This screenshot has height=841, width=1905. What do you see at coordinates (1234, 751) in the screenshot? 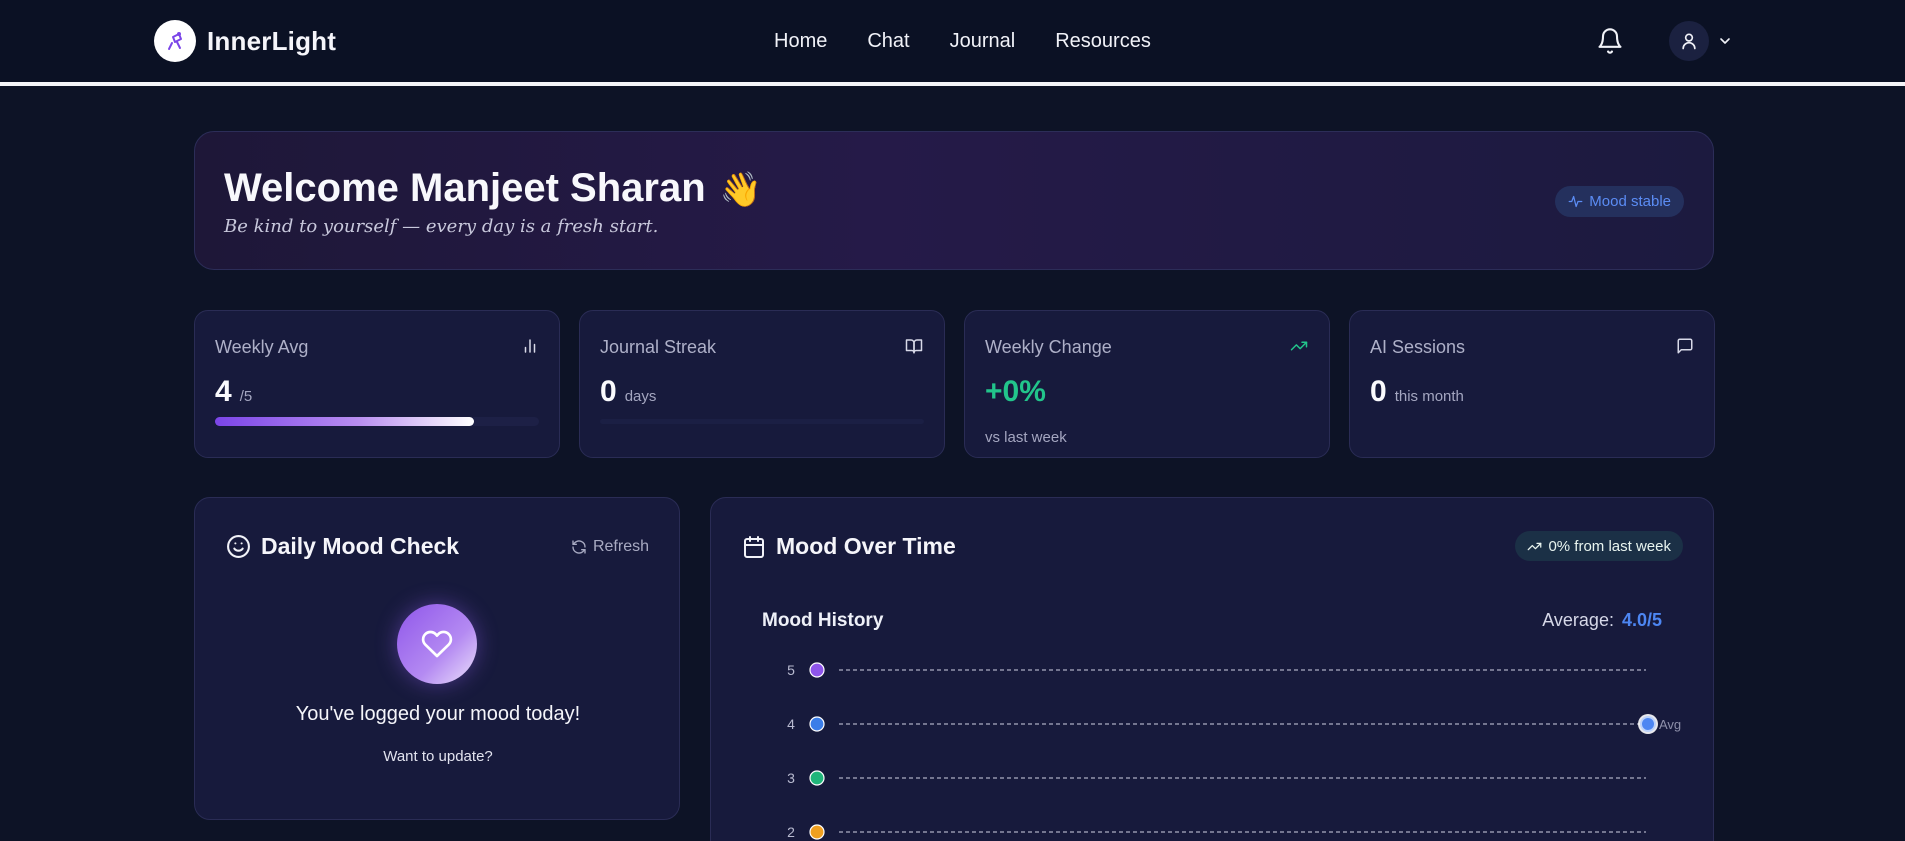
I see `mood-history-chart: 5 4 3 2 Avg` at bounding box center [1234, 751].